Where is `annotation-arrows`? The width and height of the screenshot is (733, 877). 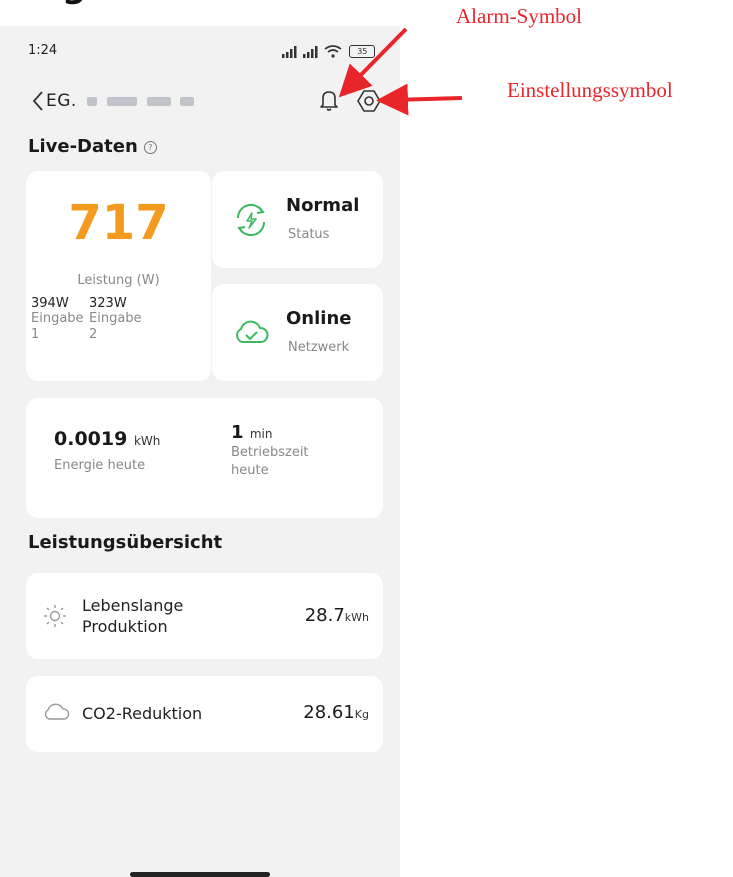 annotation-arrows is located at coordinates (400, 71).